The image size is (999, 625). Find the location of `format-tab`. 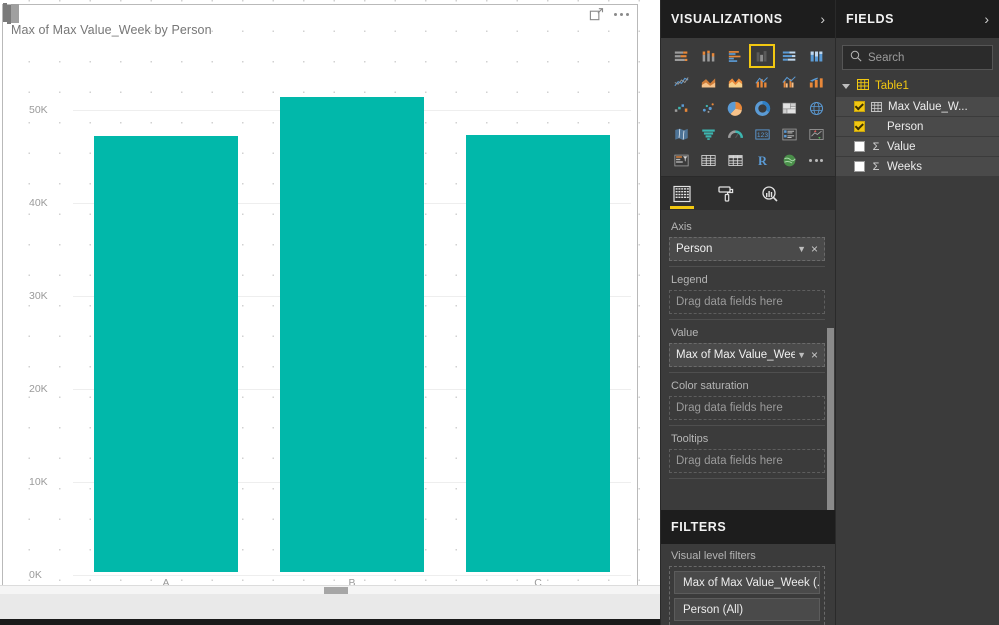

format-tab is located at coordinates (726, 194).